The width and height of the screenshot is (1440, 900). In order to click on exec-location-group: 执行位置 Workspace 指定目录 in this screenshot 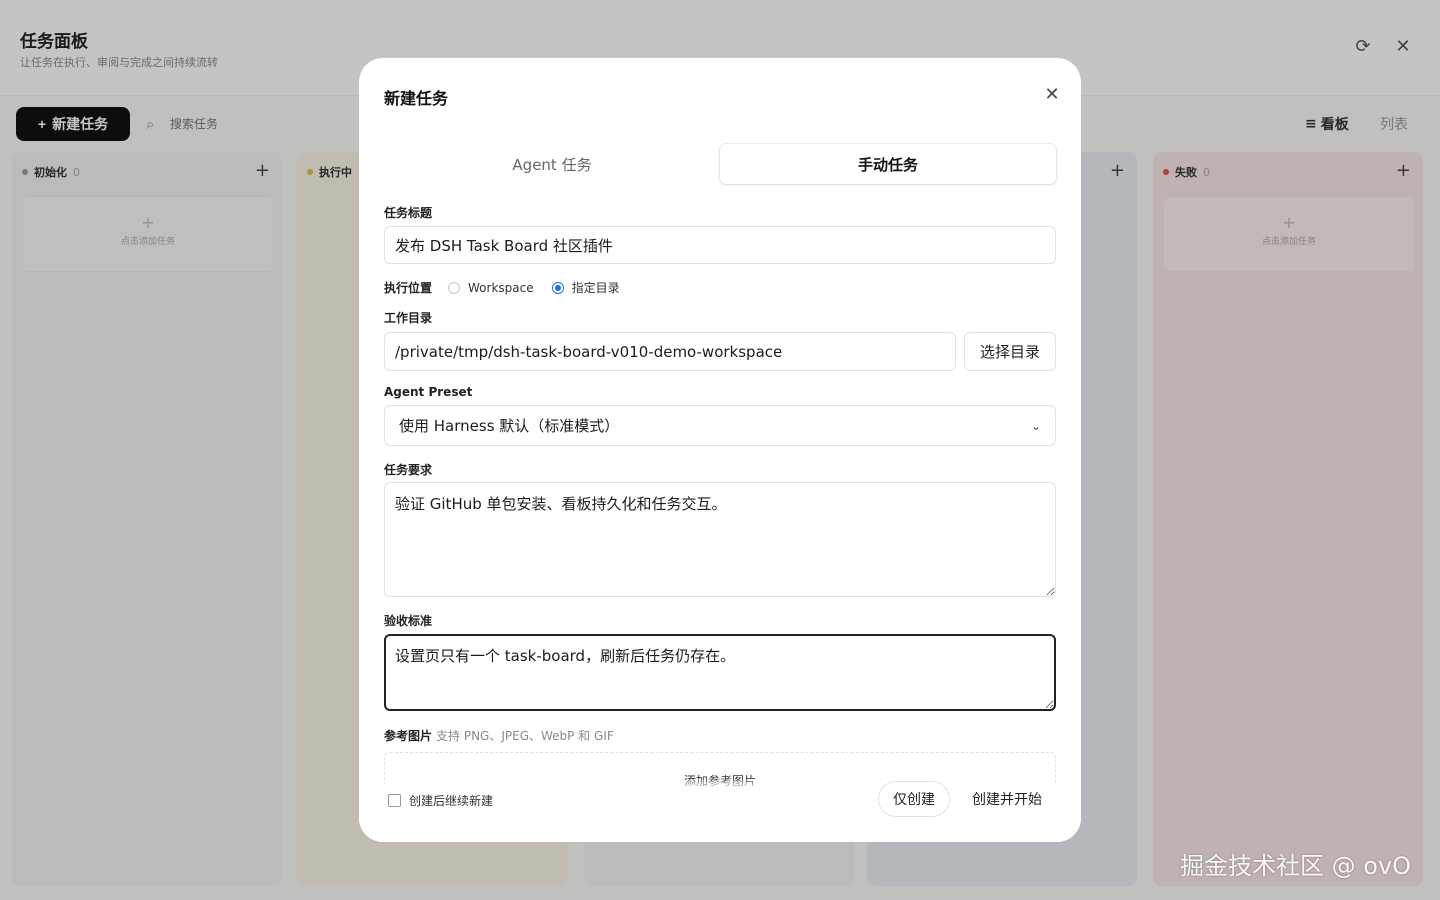, I will do `click(511, 287)`.